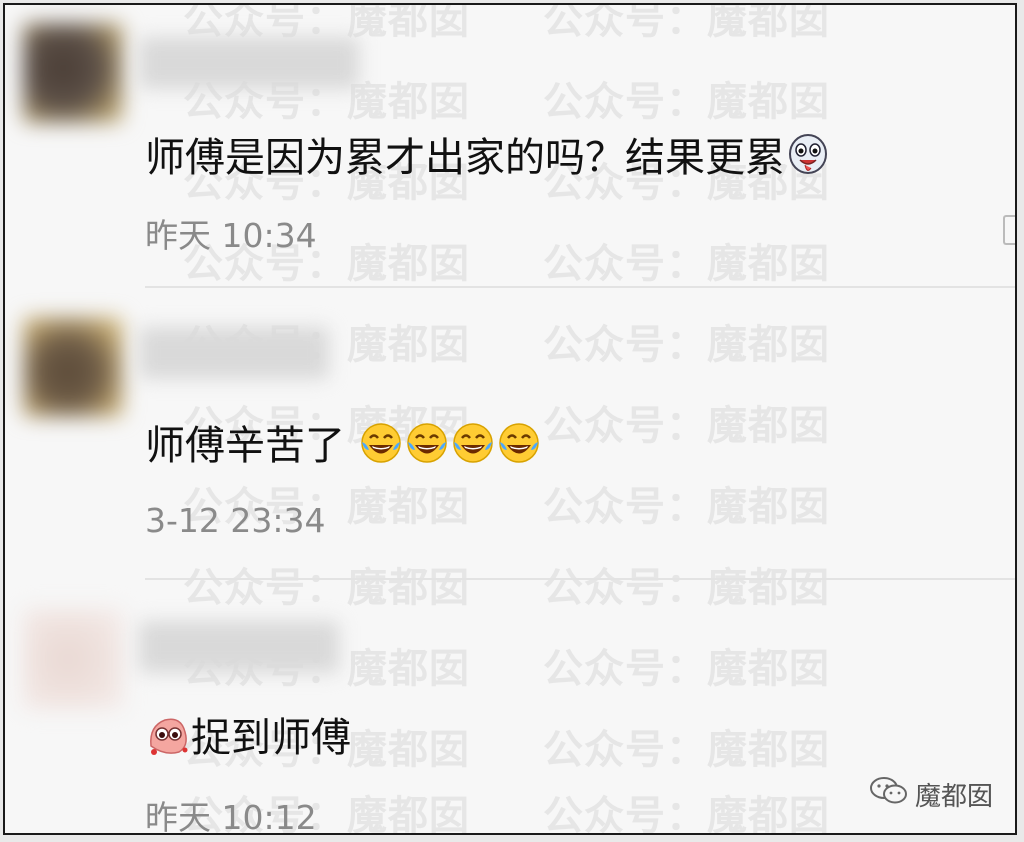 This screenshot has height=842, width=1024. I want to click on comment-time: 昨天 10:12, so click(231, 816).